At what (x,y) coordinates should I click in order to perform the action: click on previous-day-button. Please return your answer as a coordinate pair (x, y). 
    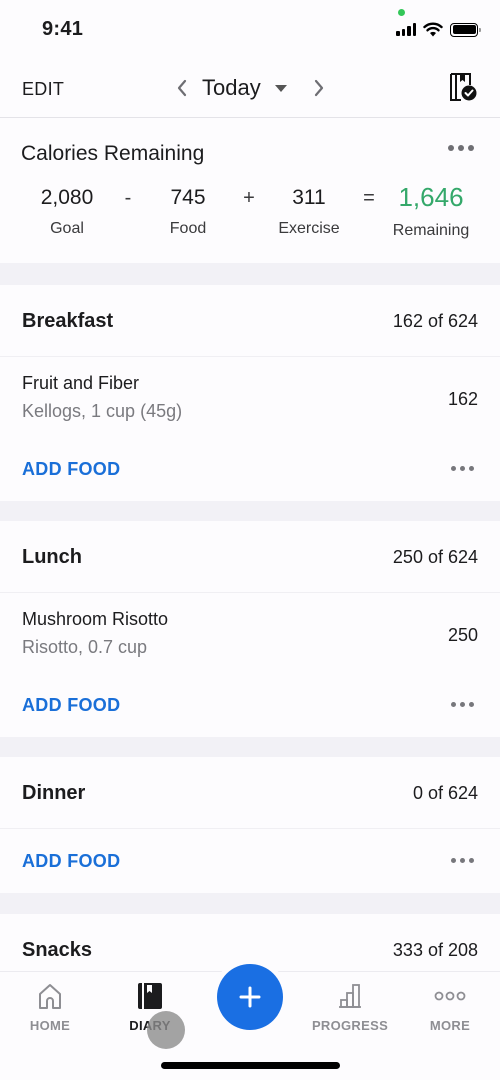
    Looking at the image, I should click on (182, 88).